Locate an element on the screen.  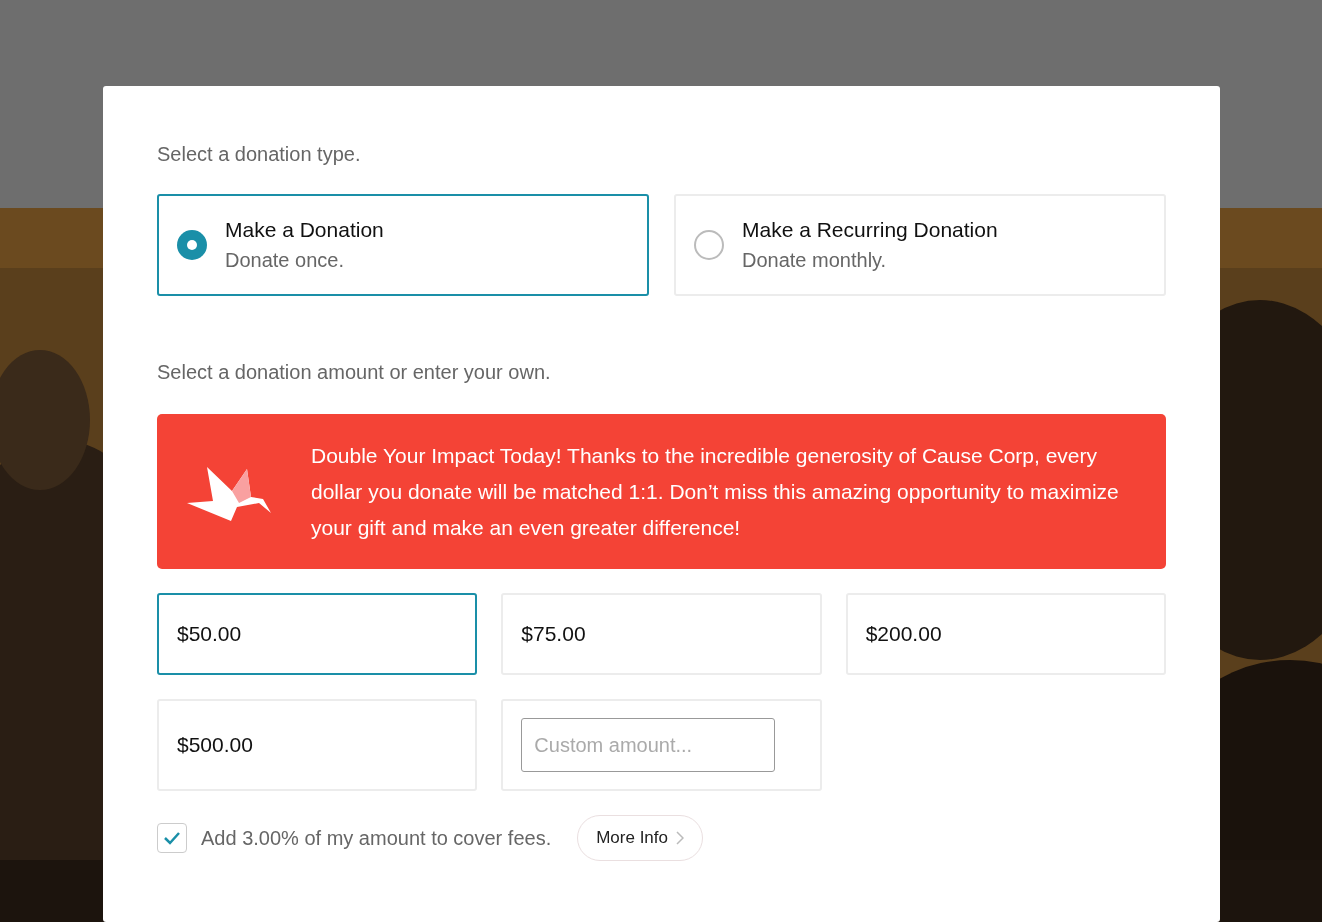
amount-option: $500.00 is located at coordinates (317, 745).